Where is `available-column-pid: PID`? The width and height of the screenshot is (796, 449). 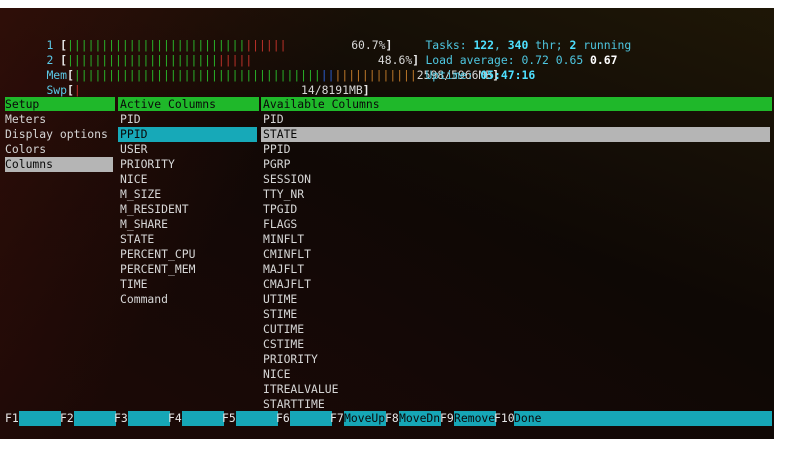
available-column-pid: PID is located at coordinates (272, 119).